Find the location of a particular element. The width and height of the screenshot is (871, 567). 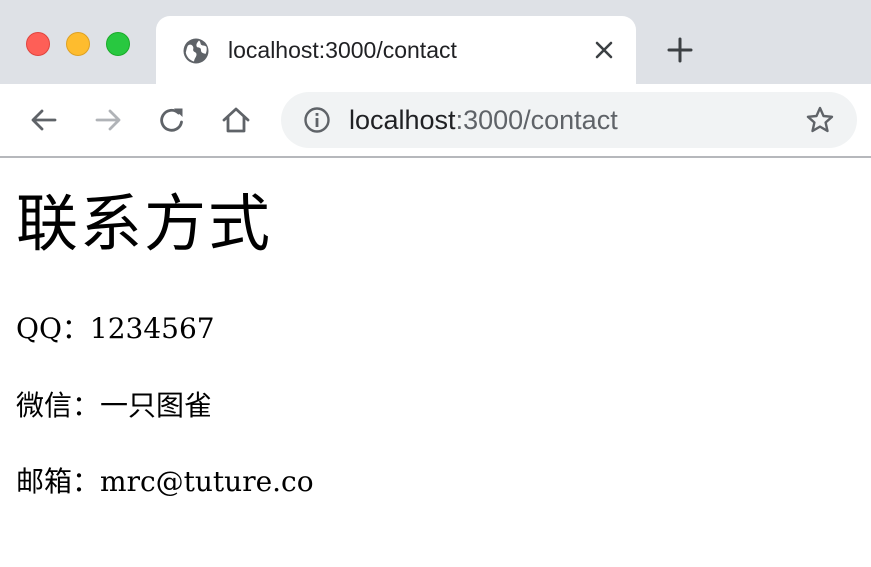

page-title: 联系方式 is located at coordinates (144, 223).